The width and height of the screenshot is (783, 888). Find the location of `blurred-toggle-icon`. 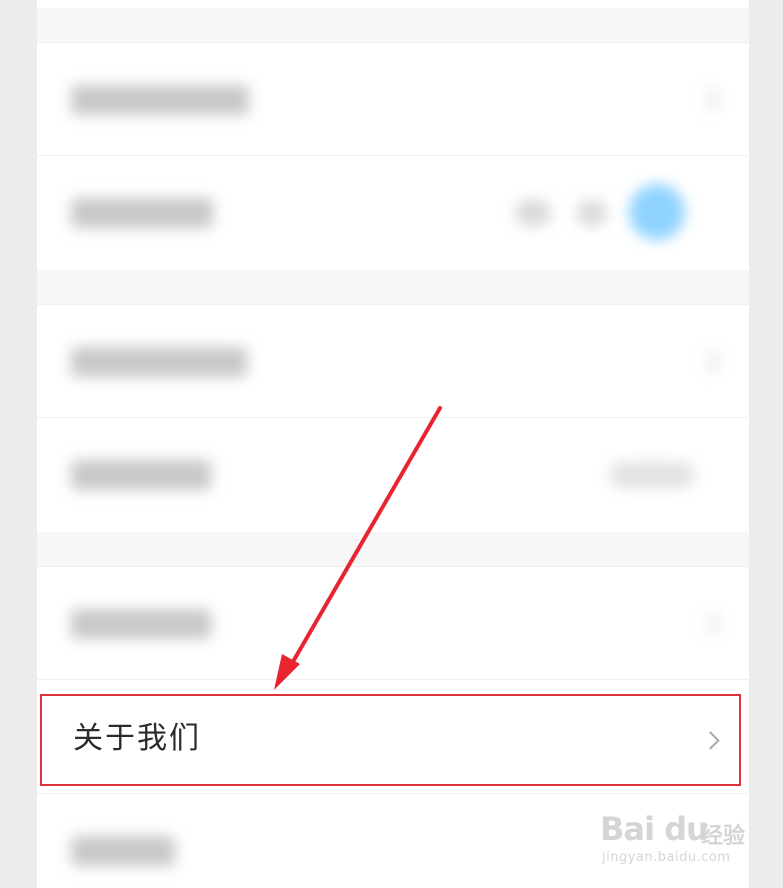

blurred-toggle-icon is located at coordinates (657, 212).